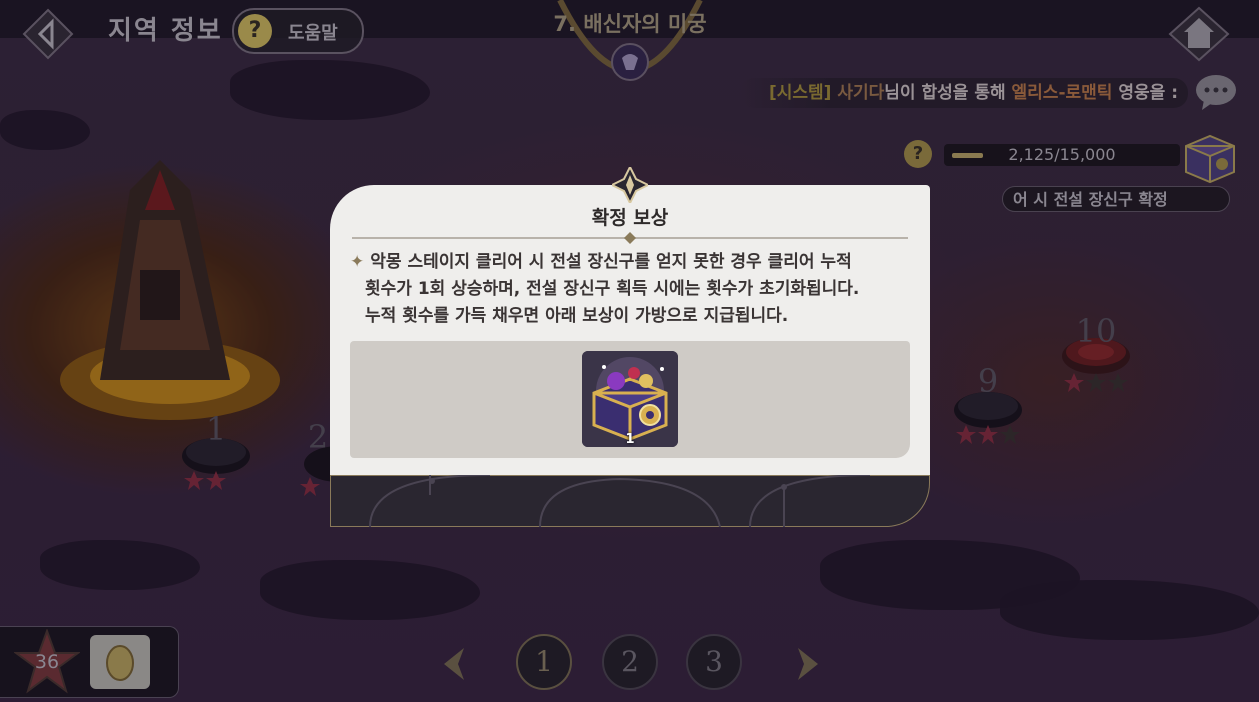 The width and height of the screenshot is (1259, 702). I want to click on ticker-hero-name: 엘리스-로맨틱, so click(1062, 93).